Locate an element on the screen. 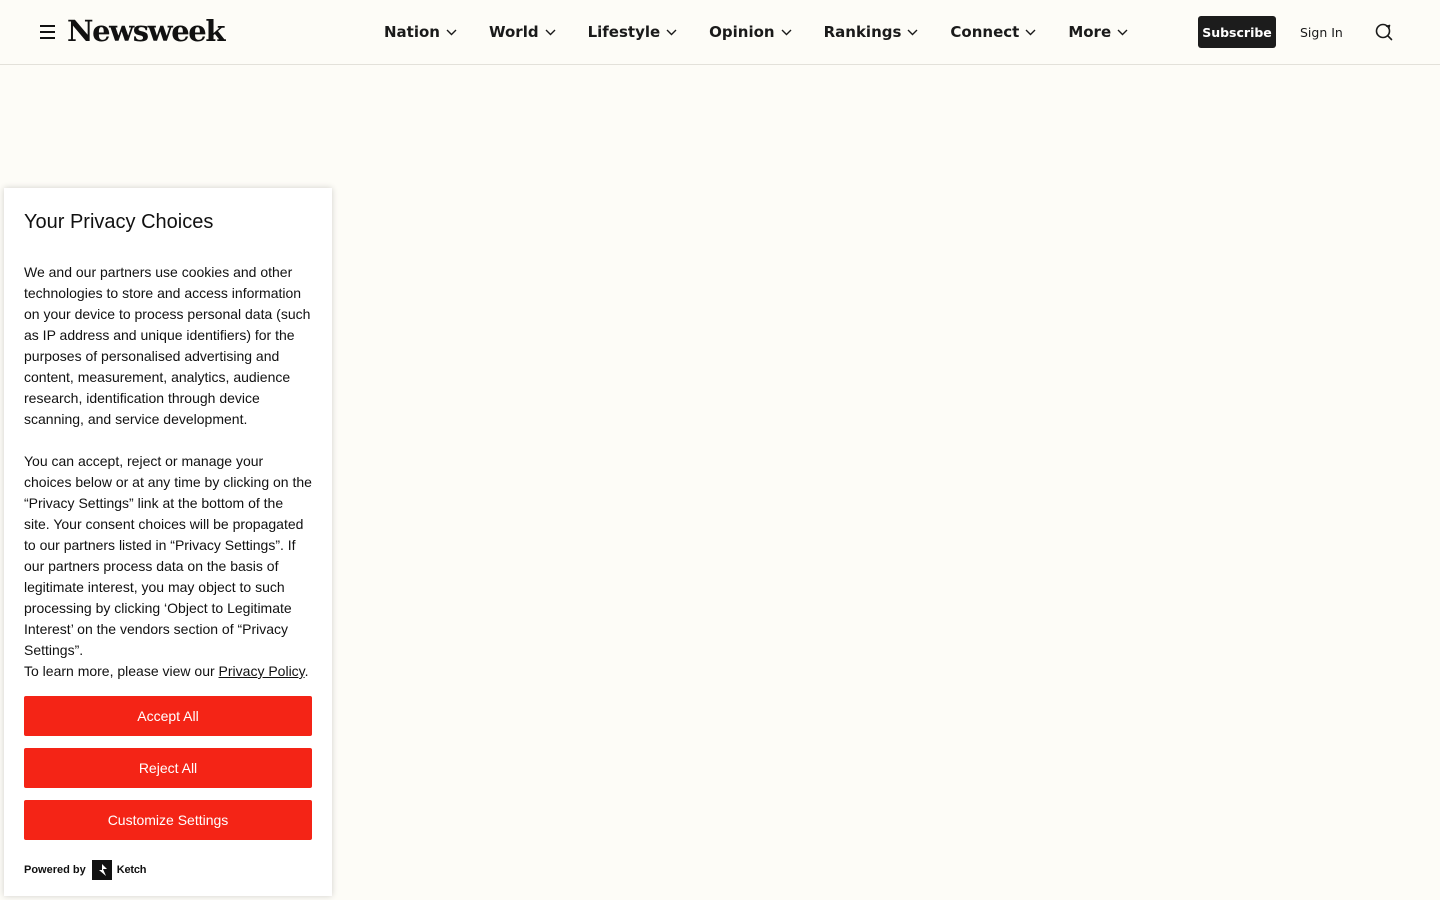 The image size is (1440, 900). reject-all-button: Reject All is located at coordinates (168, 768).